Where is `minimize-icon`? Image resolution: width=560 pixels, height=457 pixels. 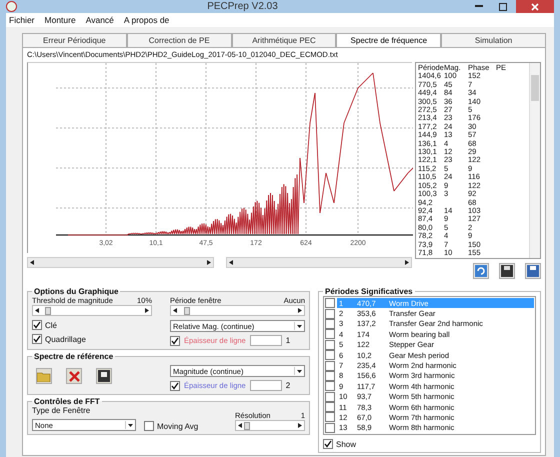 minimize-icon is located at coordinates (479, 6).